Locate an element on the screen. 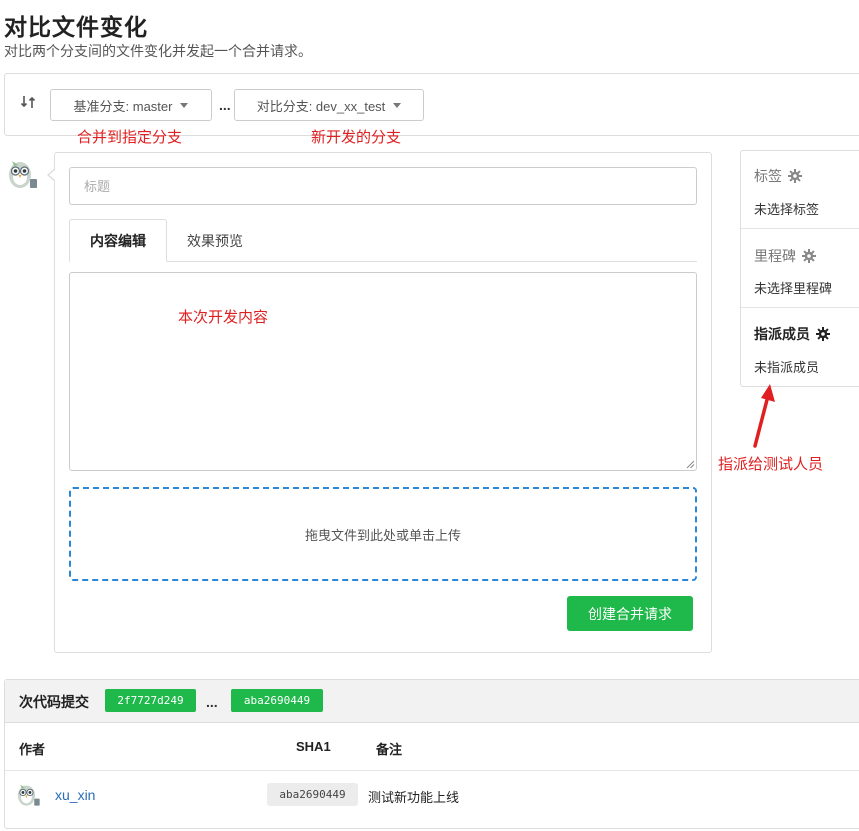  assignees-value: 未指派成员 is located at coordinates (787, 367).